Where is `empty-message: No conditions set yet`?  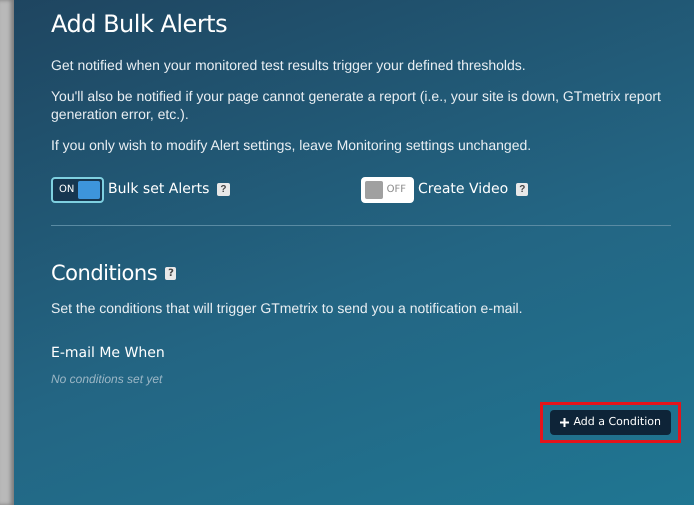
empty-message: No conditions set yet is located at coordinates (107, 379).